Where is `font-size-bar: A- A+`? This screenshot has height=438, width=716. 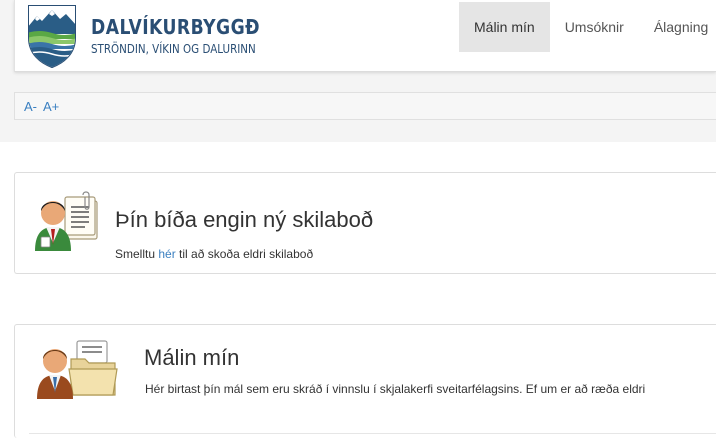
font-size-bar: A- A+ is located at coordinates (365, 106).